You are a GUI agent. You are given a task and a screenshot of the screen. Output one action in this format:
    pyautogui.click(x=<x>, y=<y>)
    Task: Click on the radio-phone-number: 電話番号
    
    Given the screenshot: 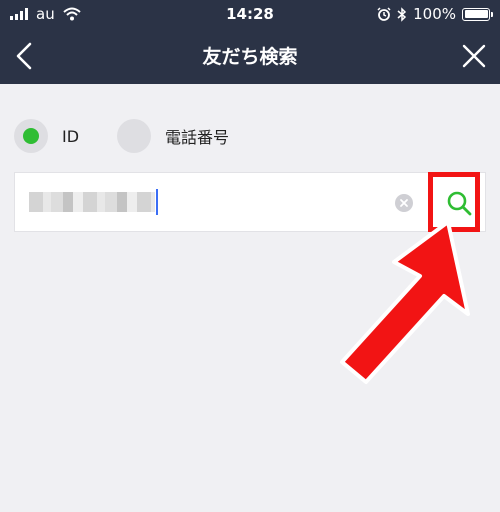 What is the action you would take?
    pyautogui.click(x=173, y=136)
    